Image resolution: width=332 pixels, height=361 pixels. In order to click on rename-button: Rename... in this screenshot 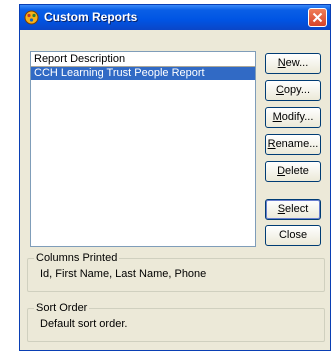, I will do `click(293, 144)`.